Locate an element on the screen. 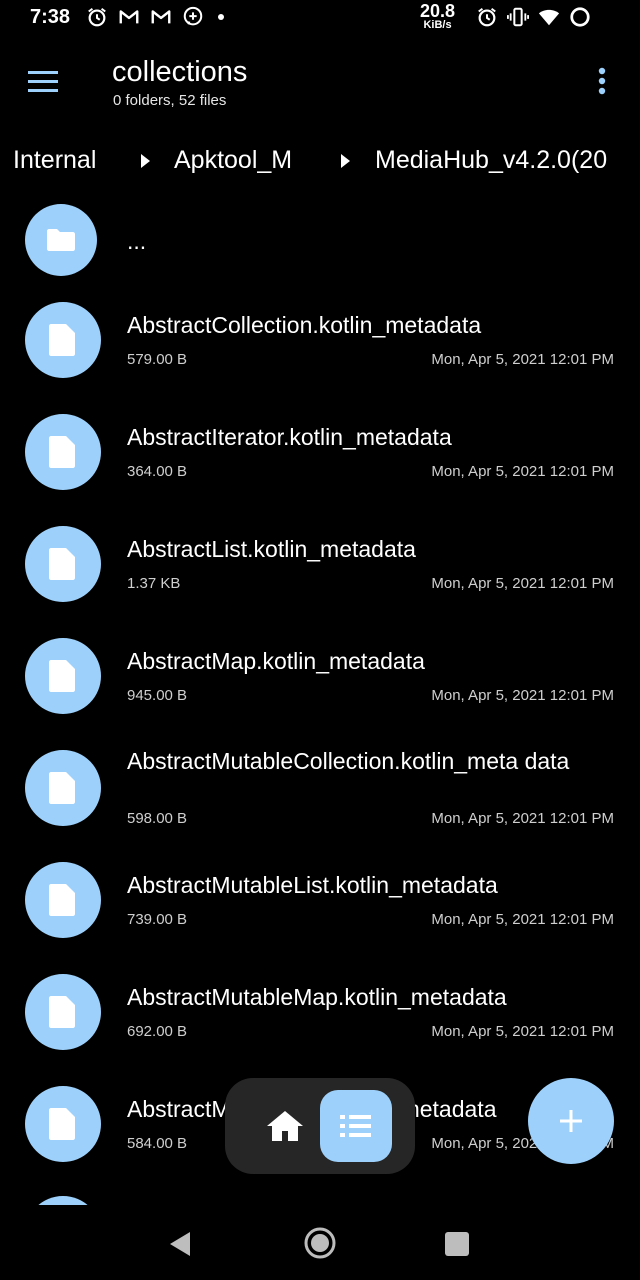 This screenshot has width=640, height=1280. folder-icon is located at coordinates (61, 240).